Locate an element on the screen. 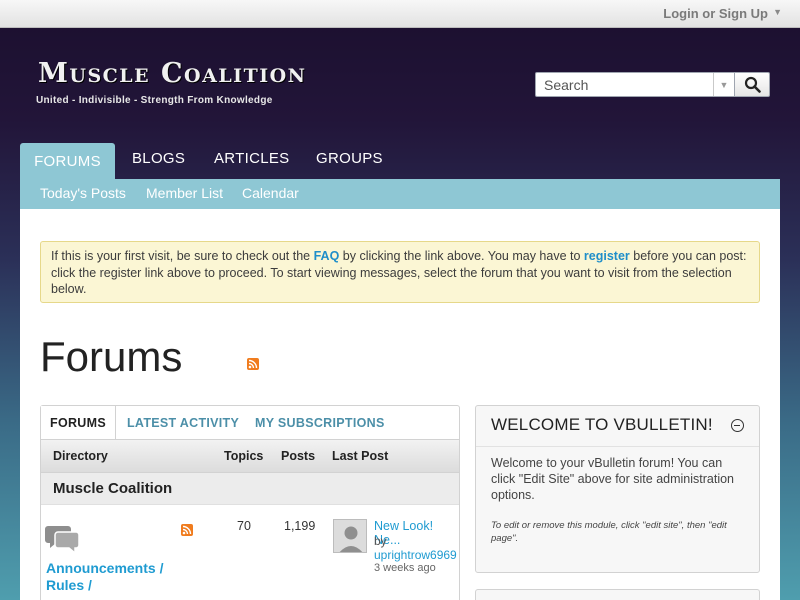 This screenshot has width=800, height=600. user-silhouette-icon is located at coordinates (350, 536).